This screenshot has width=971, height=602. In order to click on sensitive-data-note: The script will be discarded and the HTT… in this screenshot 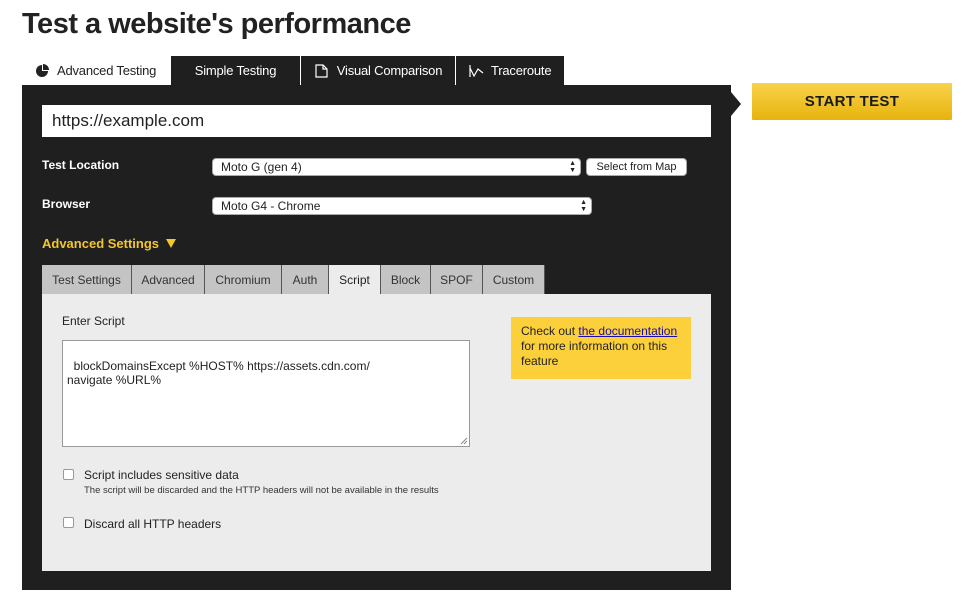, I will do `click(261, 490)`.